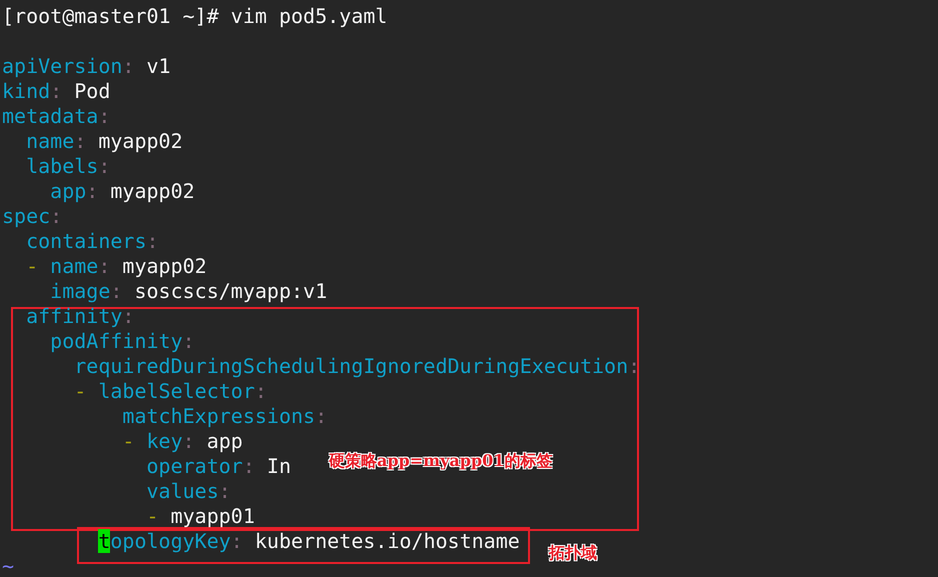  What do you see at coordinates (50, 166) in the screenshot?
I see `yaml-key: labels` at bounding box center [50, 166].